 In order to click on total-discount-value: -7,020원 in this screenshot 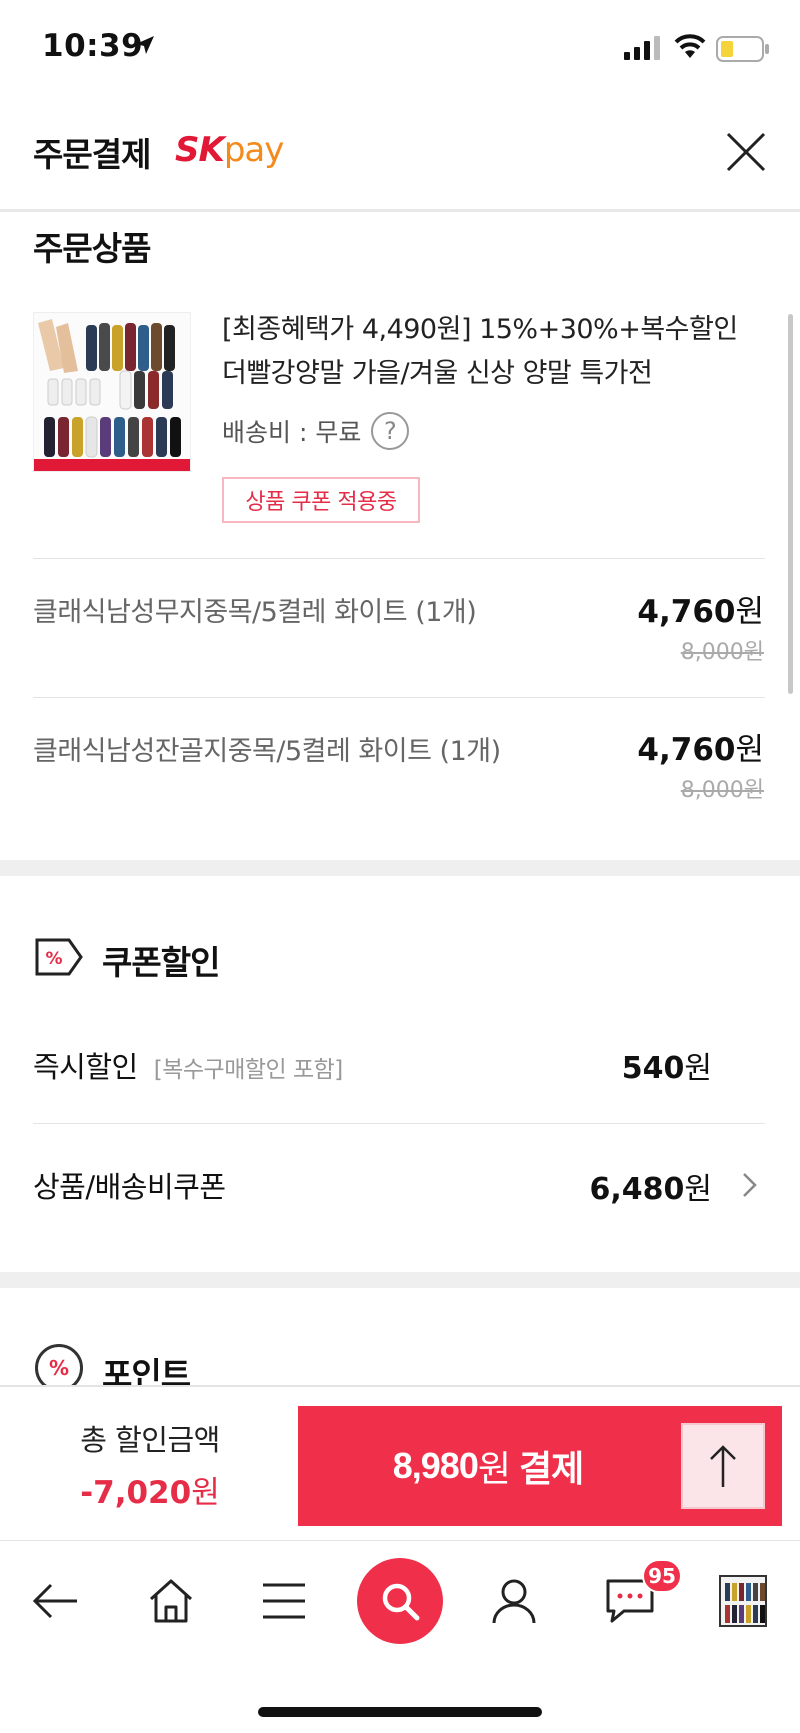, I will do `click(150, 1489)`.